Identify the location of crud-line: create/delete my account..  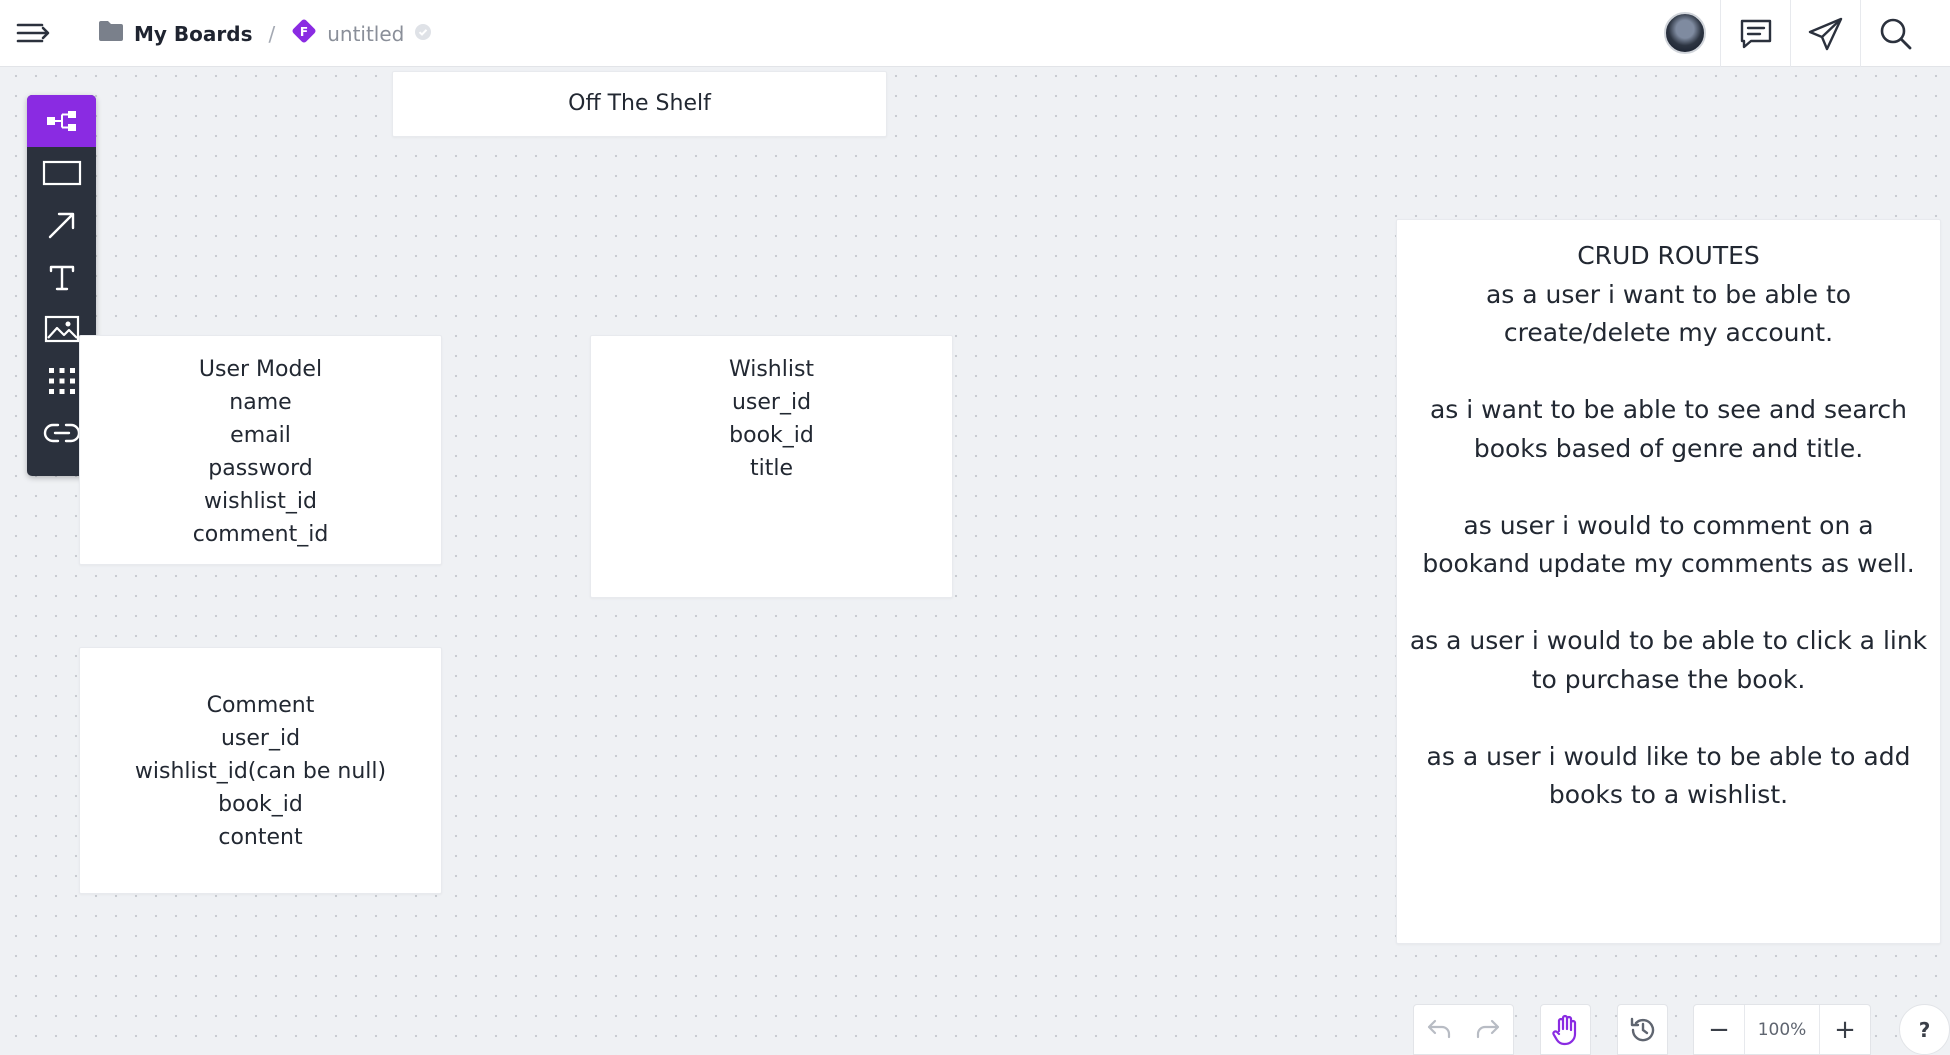
(1668, 332).